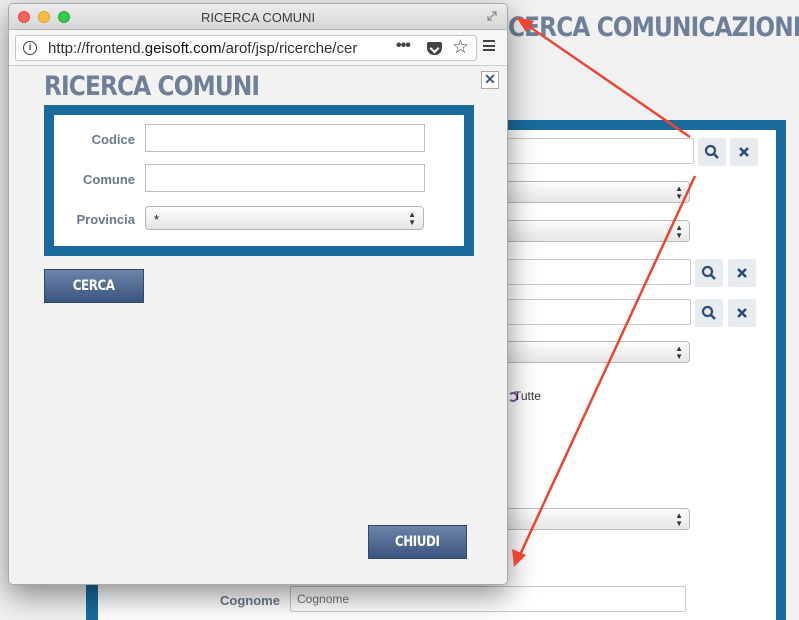  Describe the element at coordinates (488, 599) in the screenshot. I see `cognome-input` at that location.